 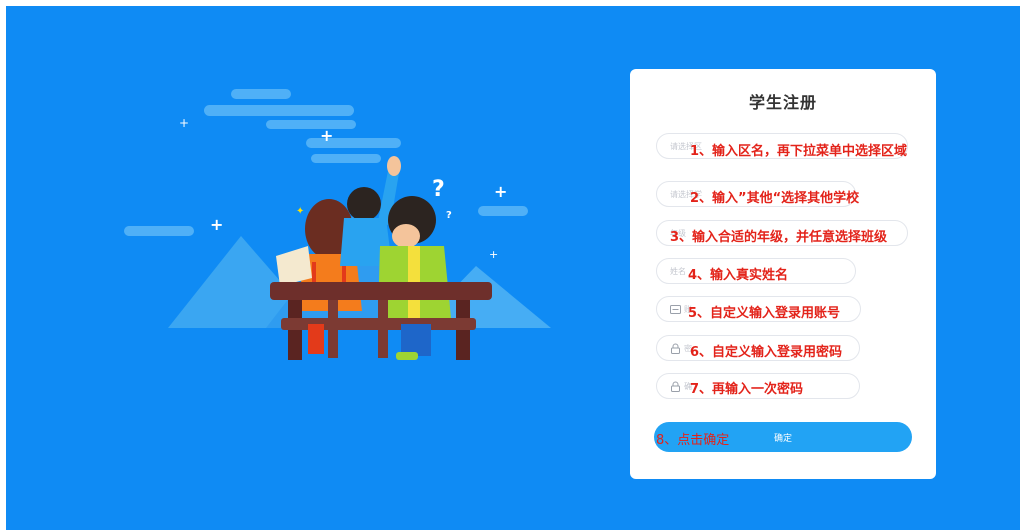 I want to click on name-placeholder: 姓名, so click(x=678, y=271).